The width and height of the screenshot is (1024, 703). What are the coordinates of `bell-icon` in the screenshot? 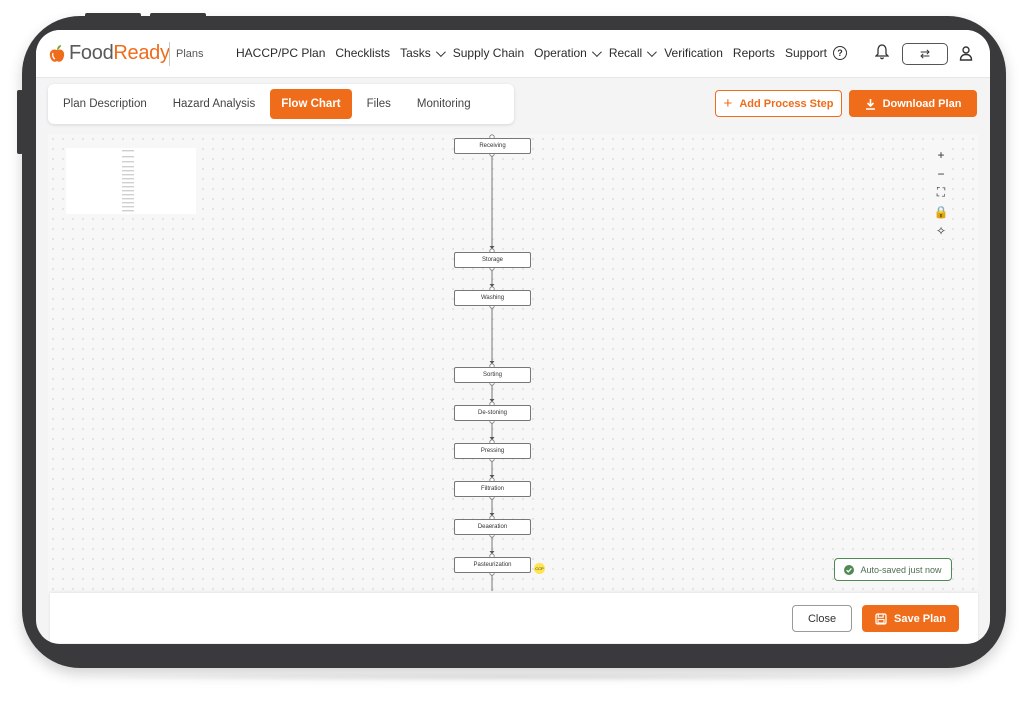 It's located at (882, 52).